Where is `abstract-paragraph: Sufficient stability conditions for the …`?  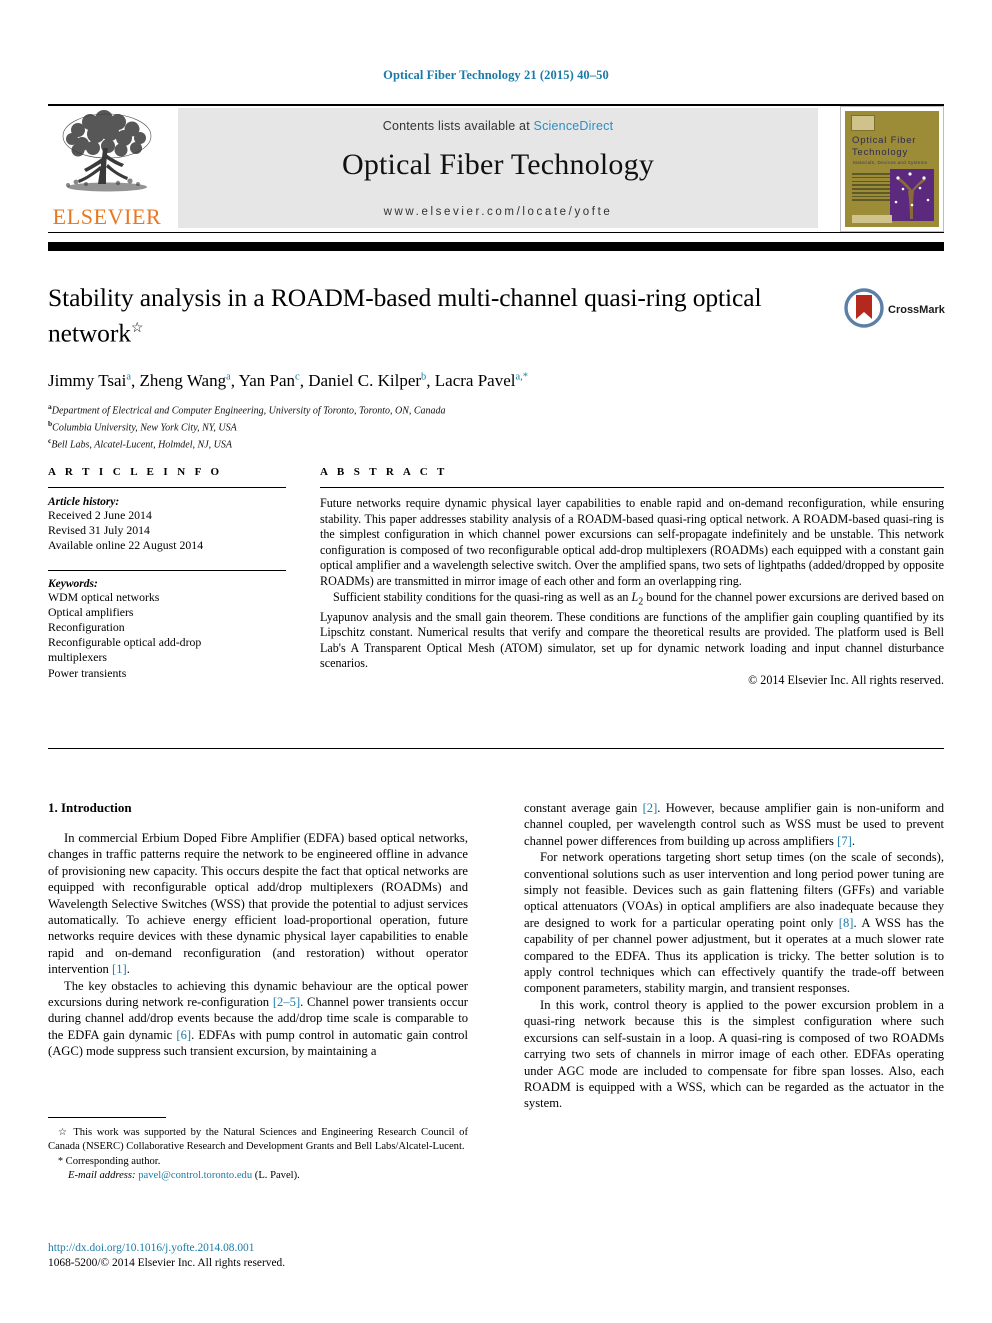 abstract-paragraph: Sufficient stability conditions for the … is located at coordinates (632, 631).